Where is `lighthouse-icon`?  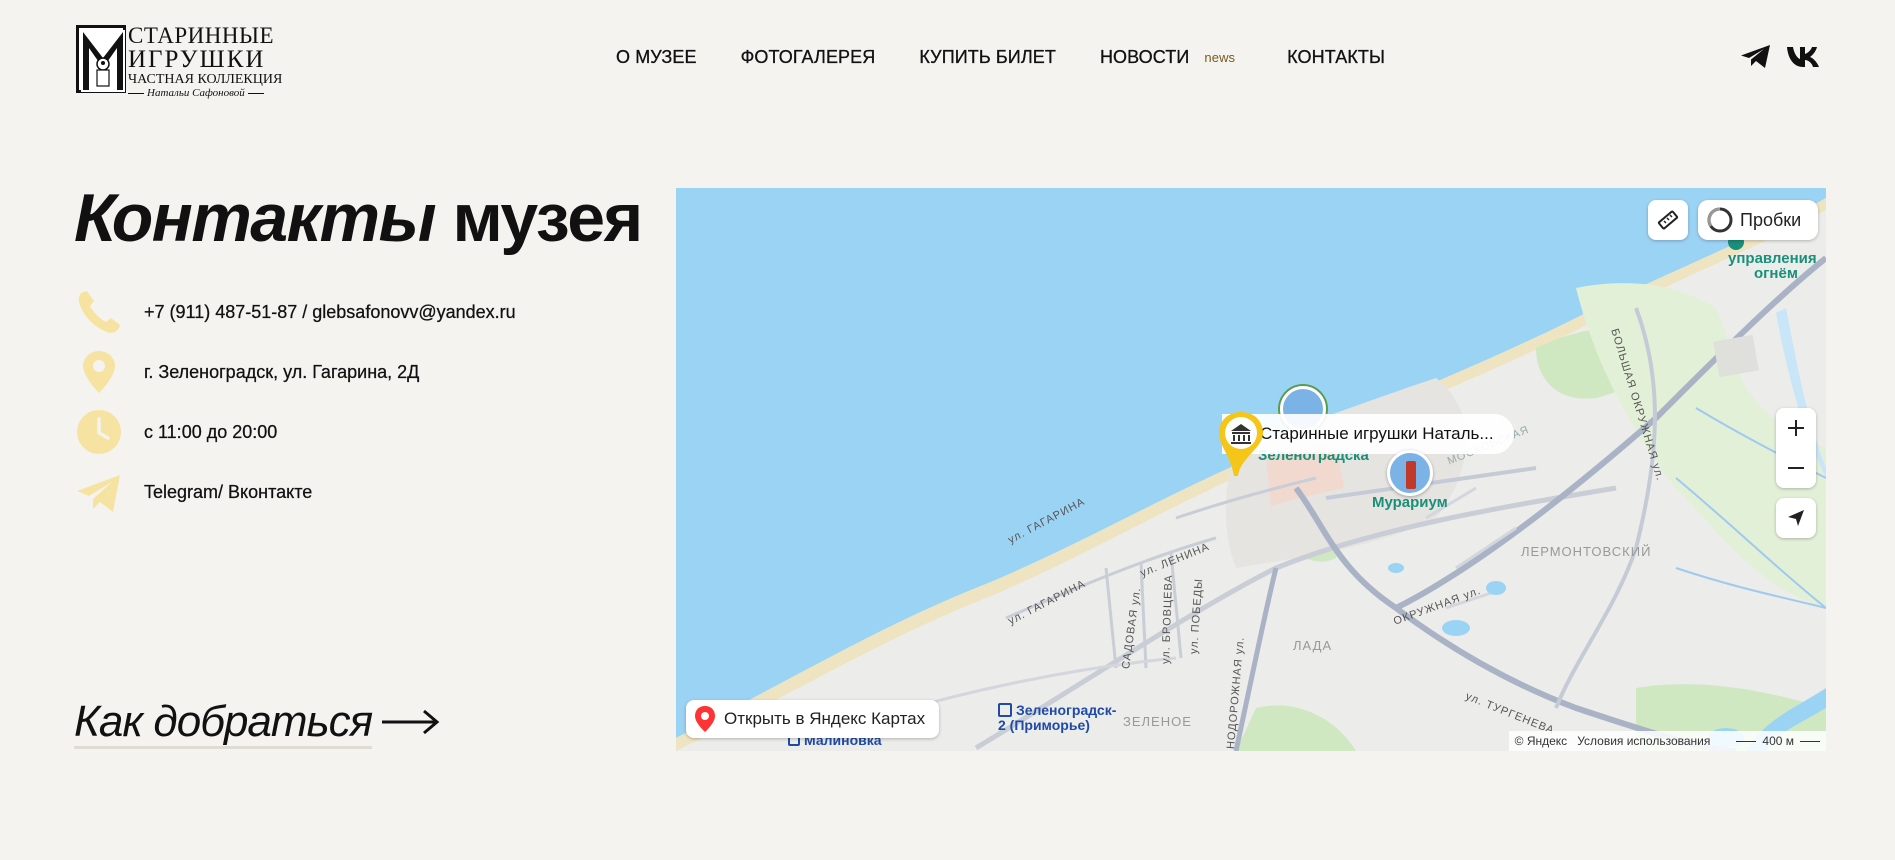
lighthouse-icon is located at coordinates (1409, 473).